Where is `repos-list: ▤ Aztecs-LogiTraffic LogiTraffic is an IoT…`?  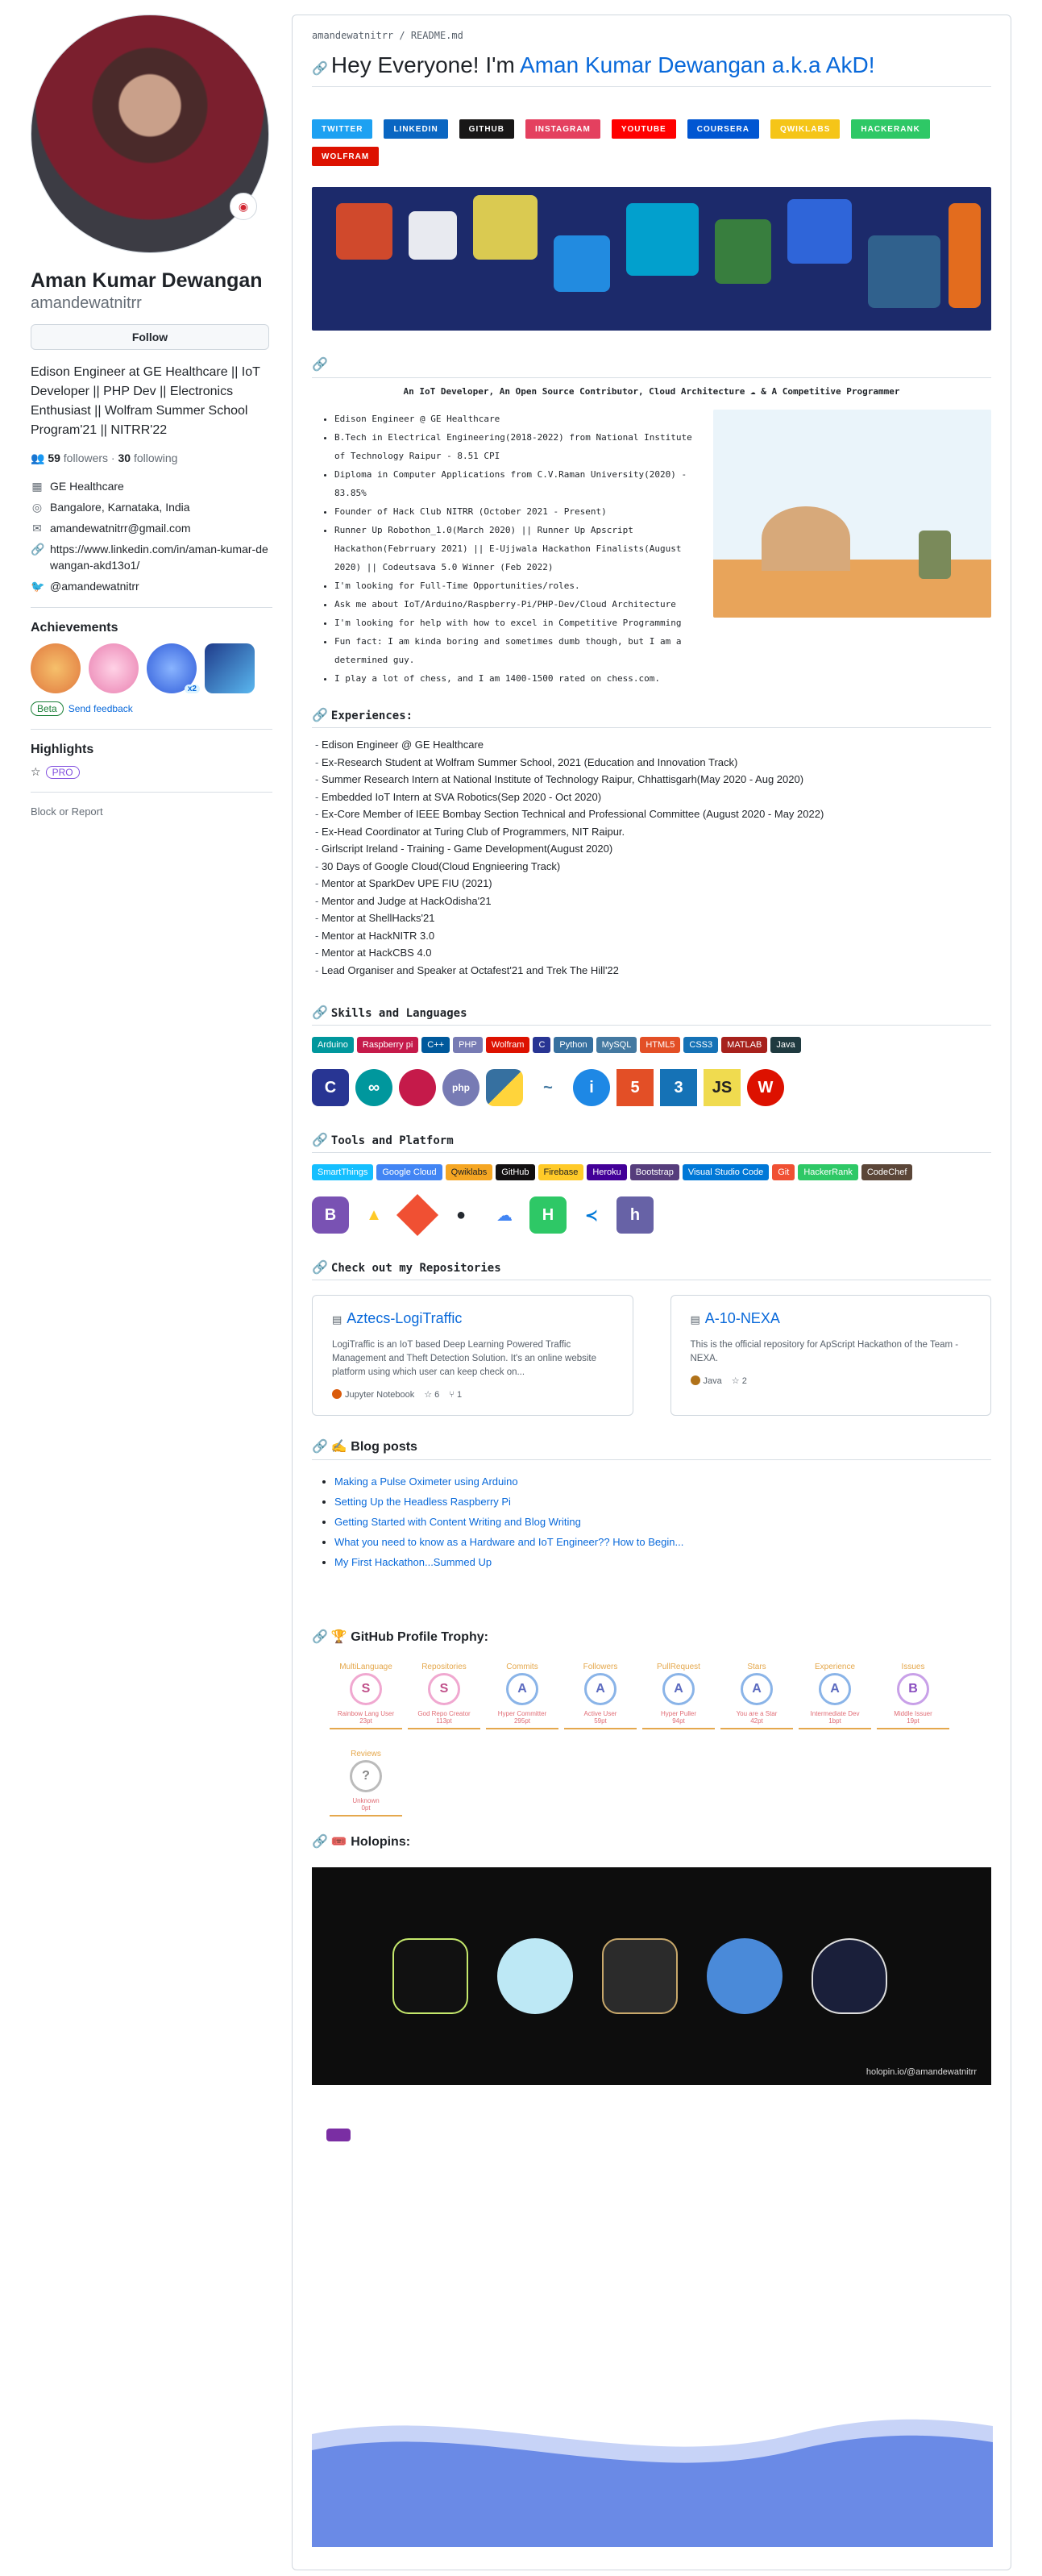 repos-list: ▤ Aztecs-LogiTraffic LogiTraffic is an IoT… is located at coordinates (651, 1356).